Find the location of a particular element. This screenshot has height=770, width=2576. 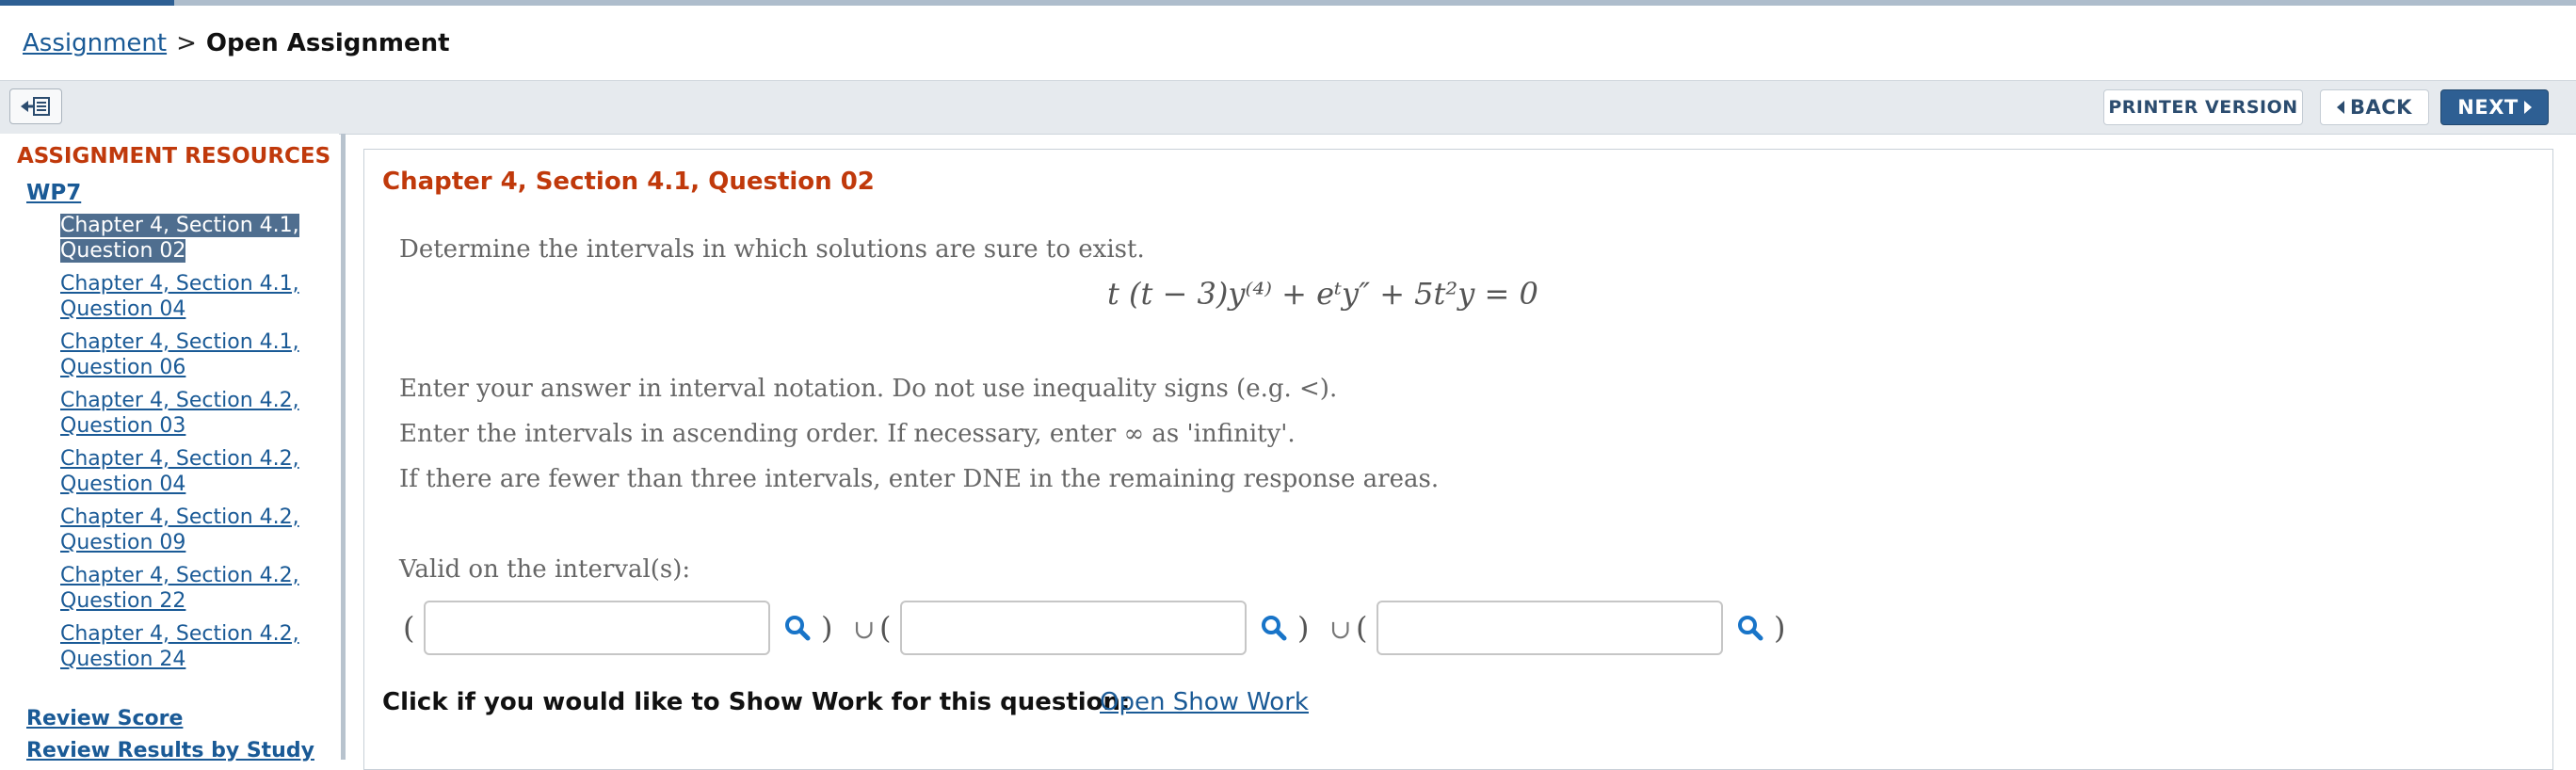

chevron-right-icon is located at coordinates (2527, 107).